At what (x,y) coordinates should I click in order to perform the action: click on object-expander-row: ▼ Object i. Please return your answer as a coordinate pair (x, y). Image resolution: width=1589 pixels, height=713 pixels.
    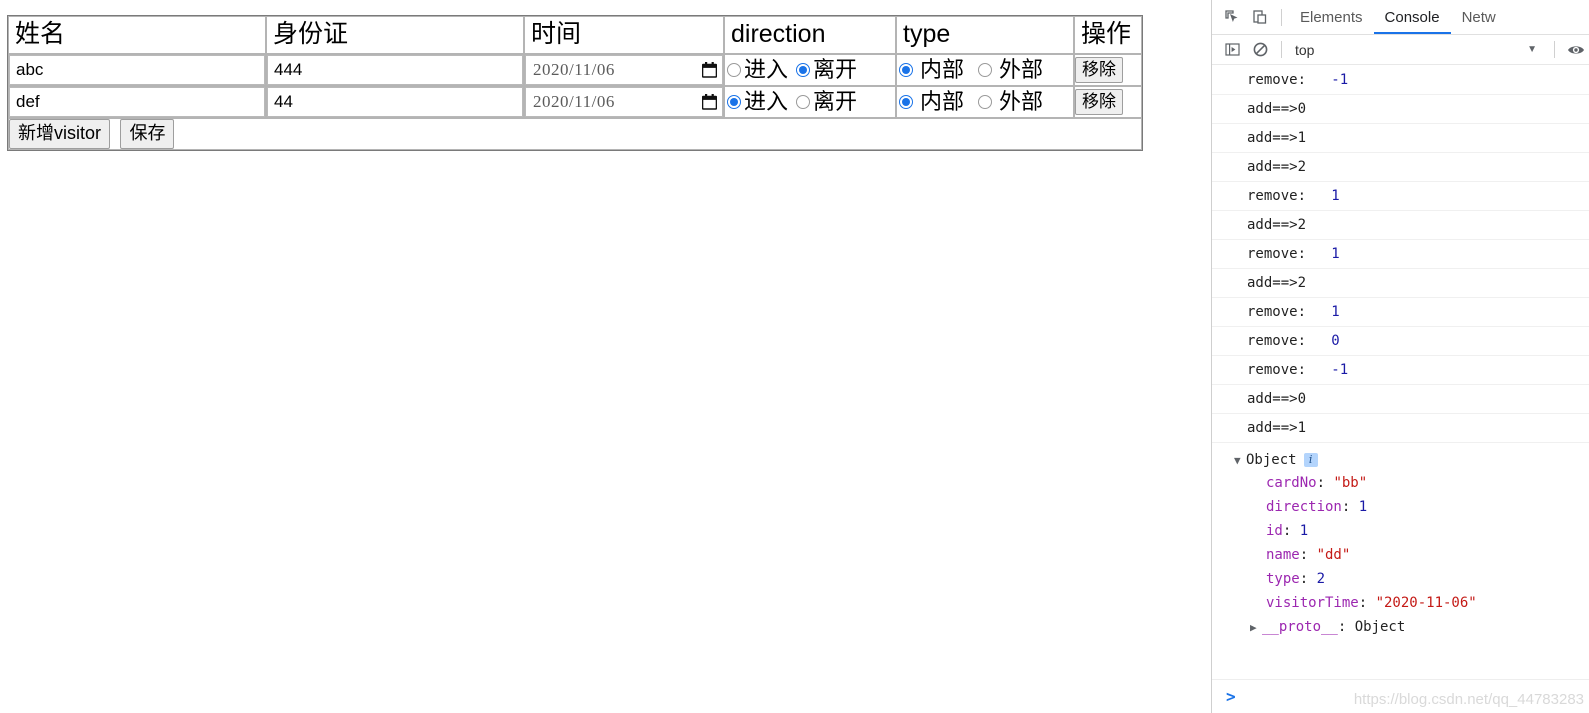
    Looking at the image, I should click on (1411, 460).